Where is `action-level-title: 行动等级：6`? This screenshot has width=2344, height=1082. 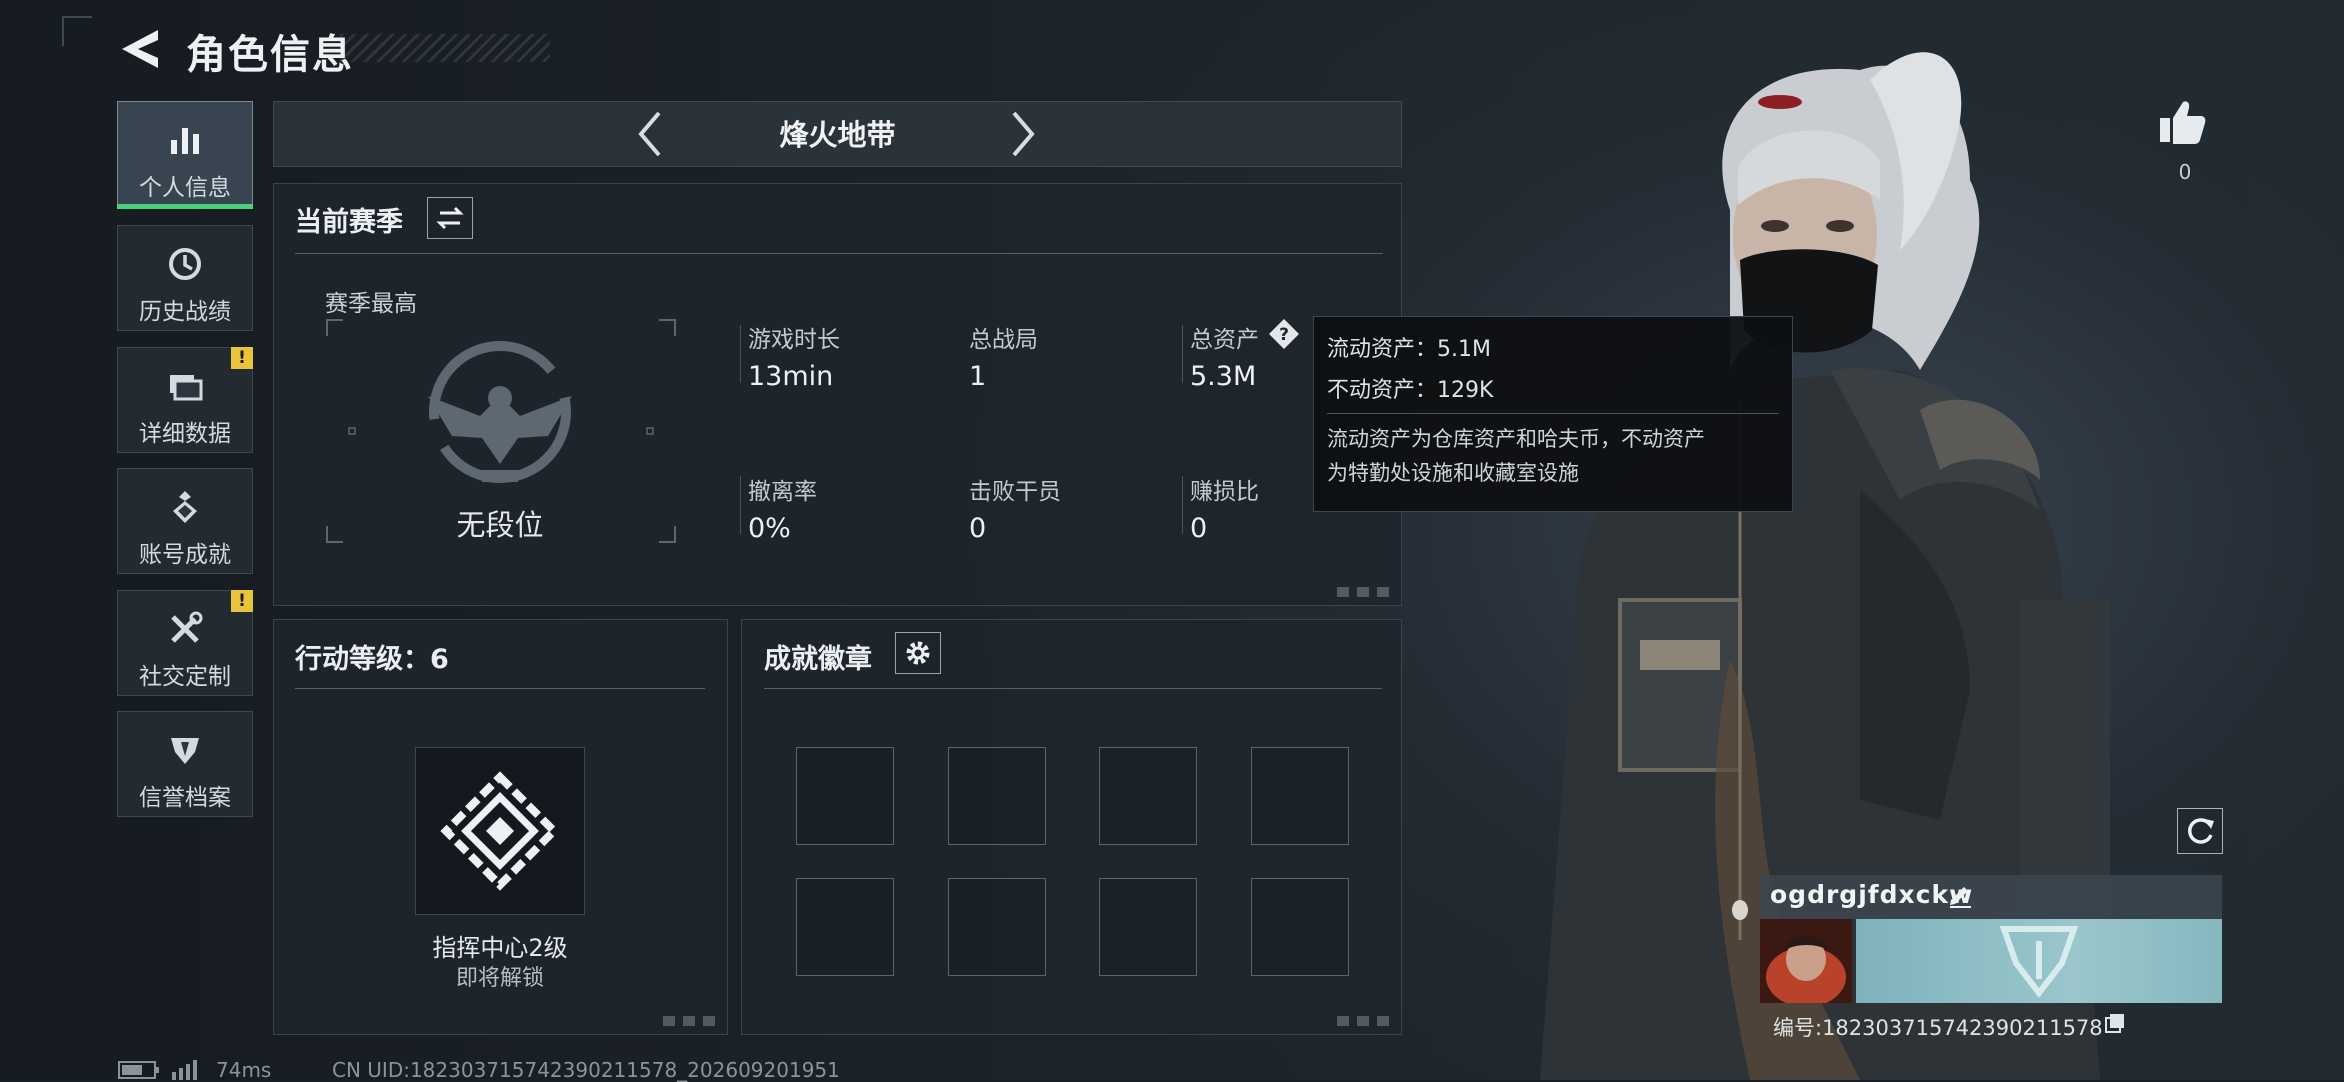
action-level-title: 行动等级：6 is located at coordinates (372, 659).